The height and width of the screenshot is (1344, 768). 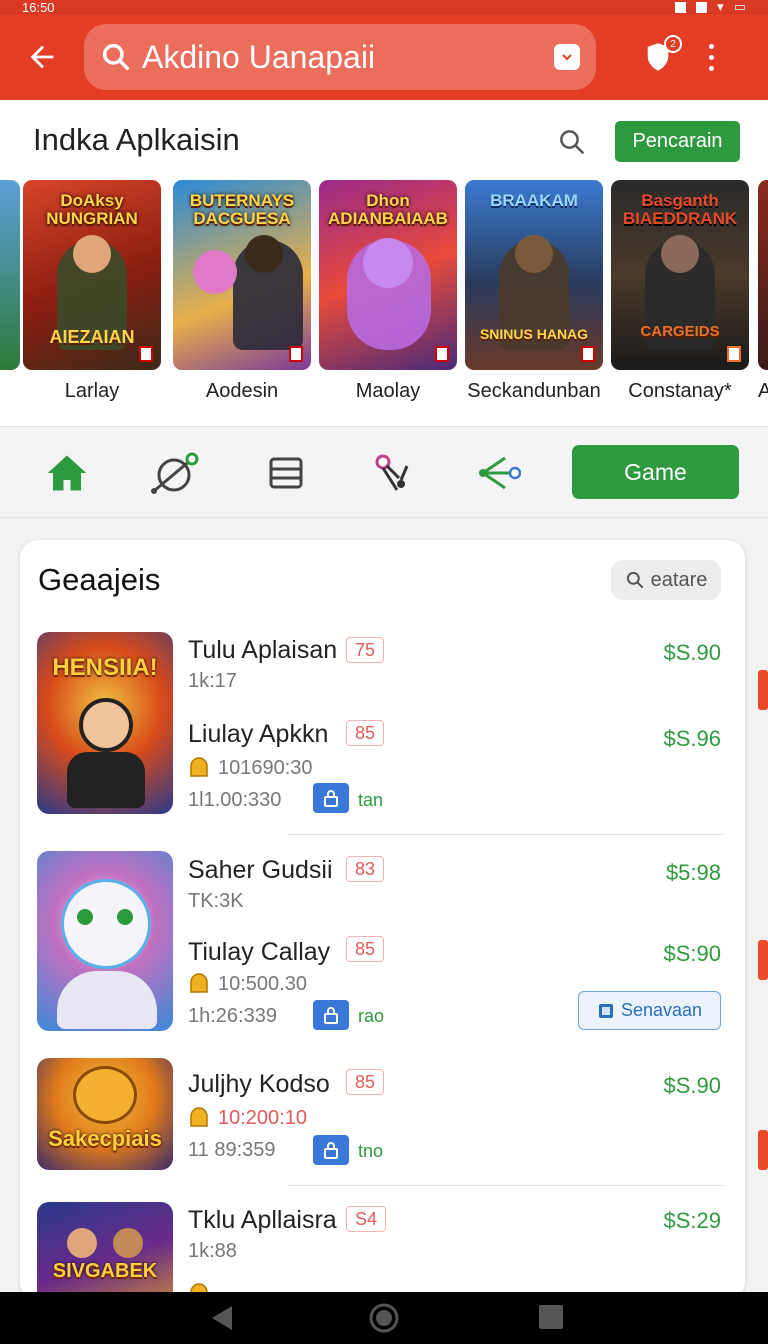 What do you see at coordinates (673, 44) in the screenshot?
I see `notification-badge: 2` at bounding box center [673, 44].